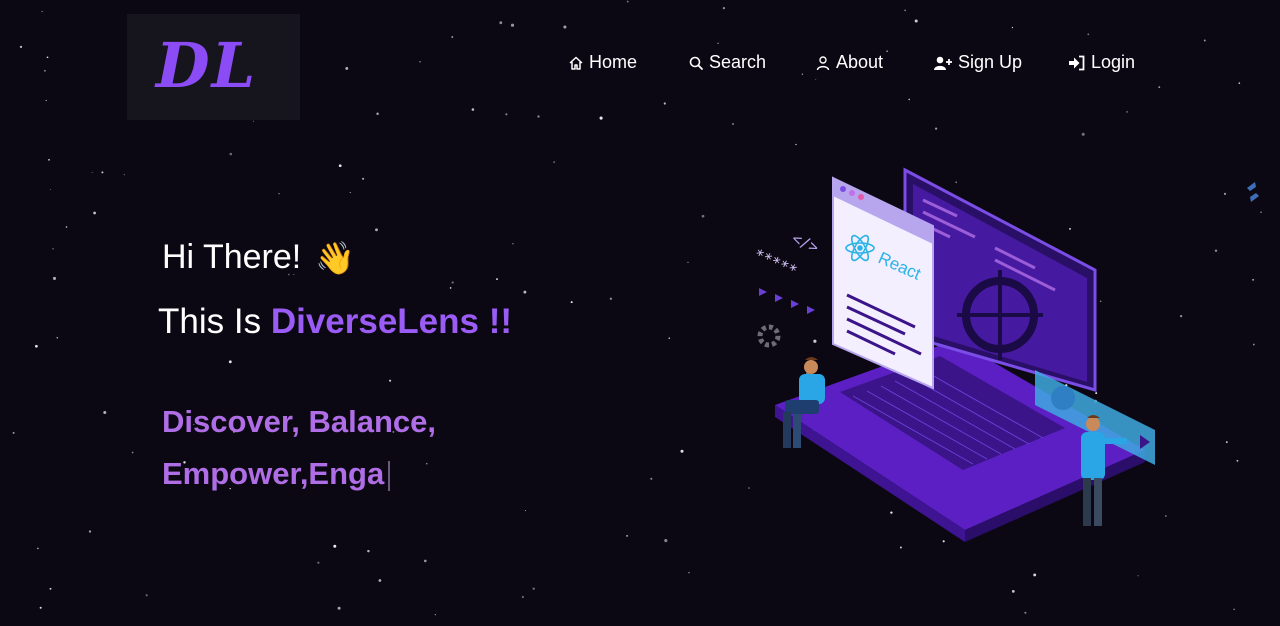 The image size is (1280, 626). Describe the element at coordinates (990, 62) in the screenshot. I see `nav-signup-label: Sign Up` at that location.